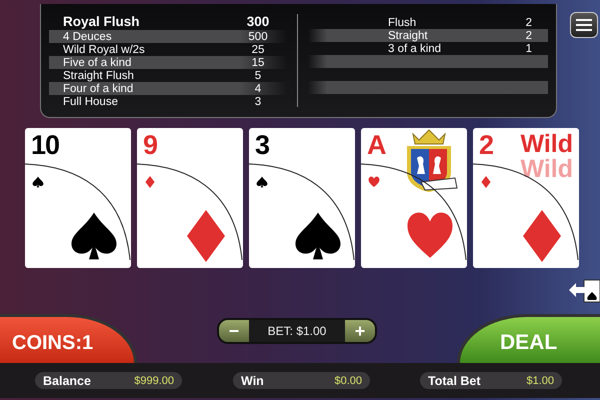 This screenshot has width=600, height=400. I want to click on card-rank: 9, so click(150, 145).